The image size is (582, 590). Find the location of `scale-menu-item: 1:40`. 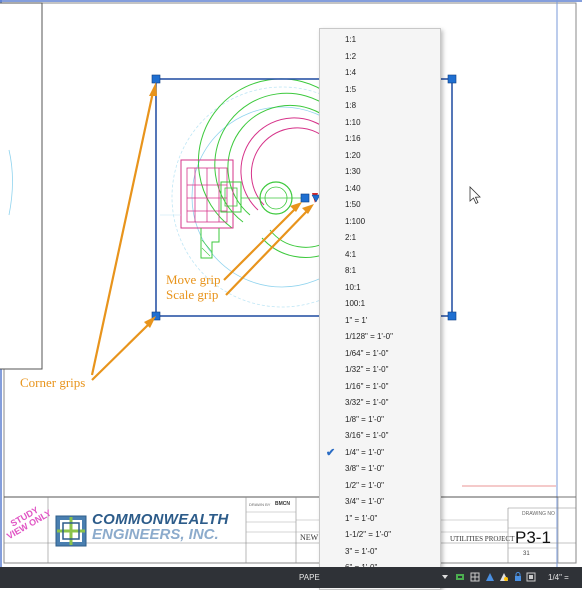

scale-menu-item: 1:40 is located at coordinates (380, 189).